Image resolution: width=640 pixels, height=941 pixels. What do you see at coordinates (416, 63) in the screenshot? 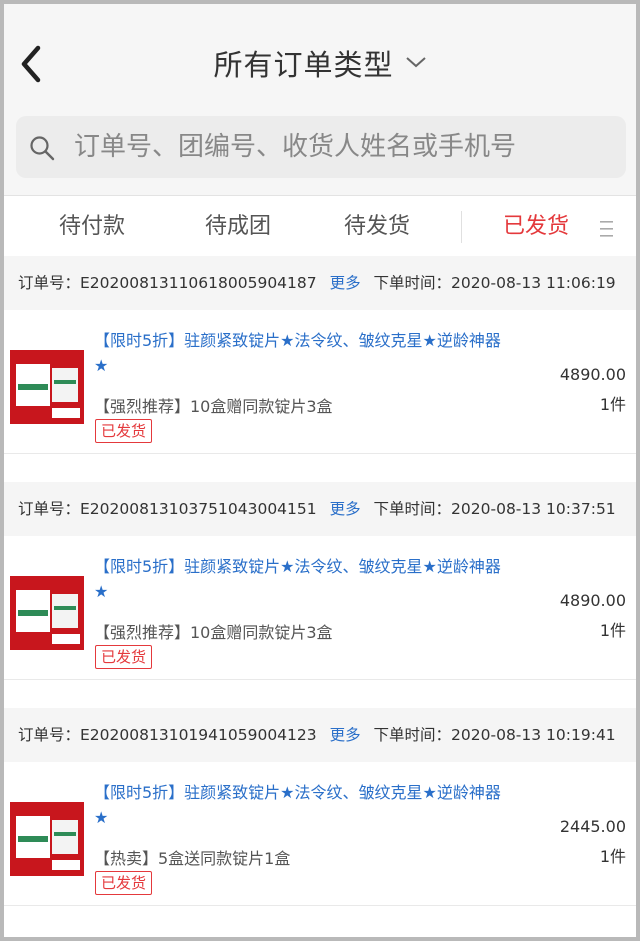
I see `chevron-down-icon` at bounding box center [416, 63].